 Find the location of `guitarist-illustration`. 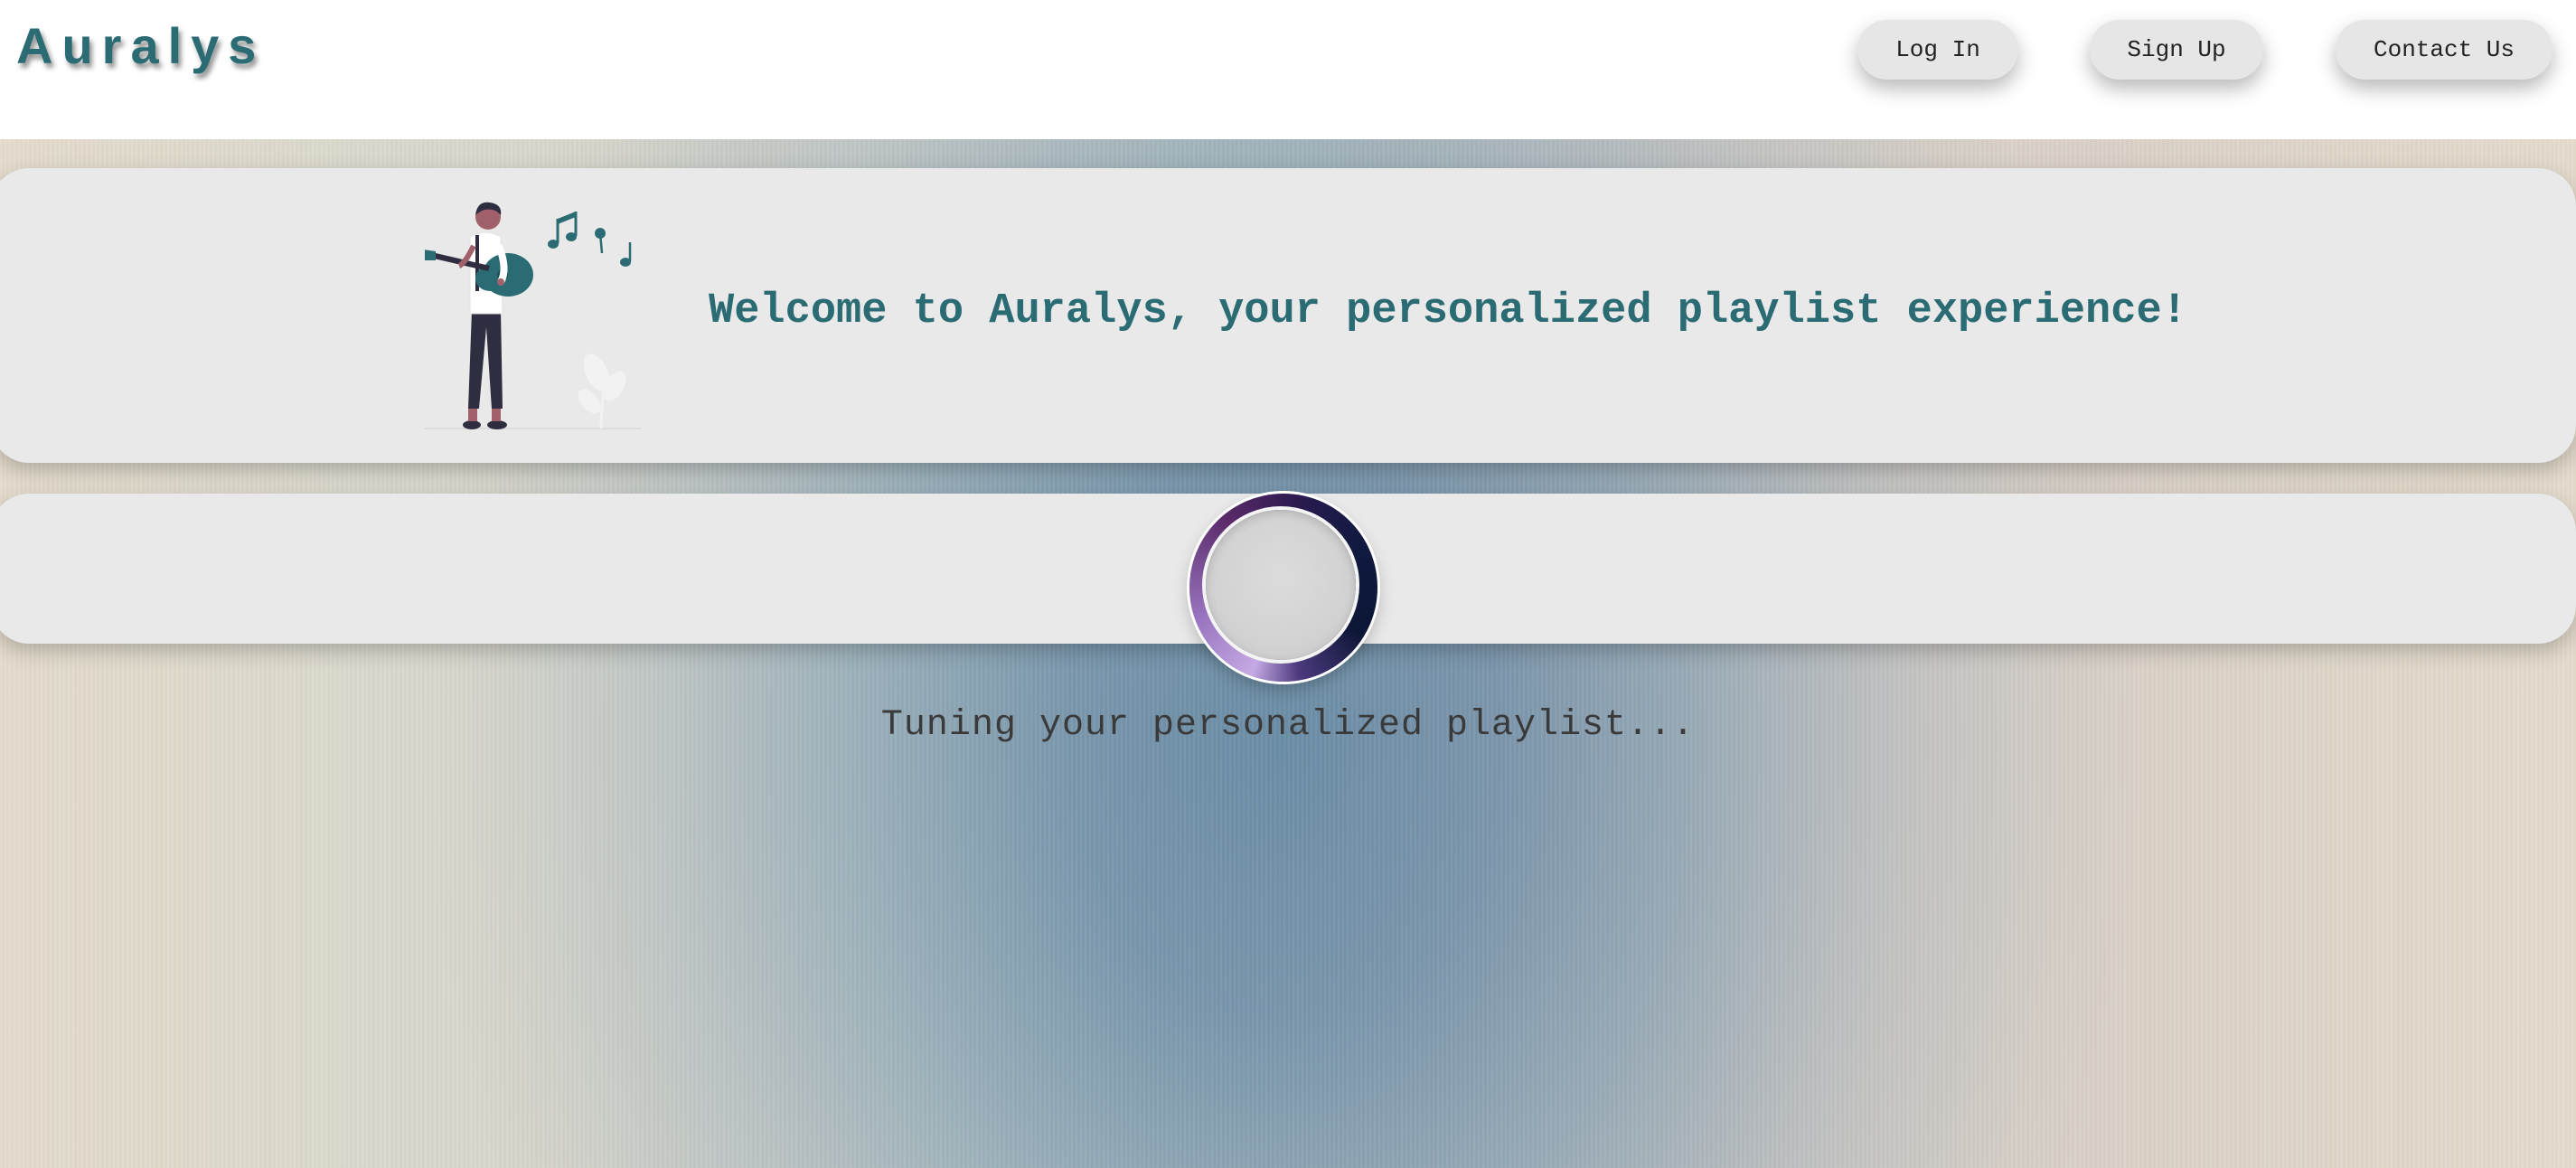

guitarist-illustration is located at coordinates (534, 315).